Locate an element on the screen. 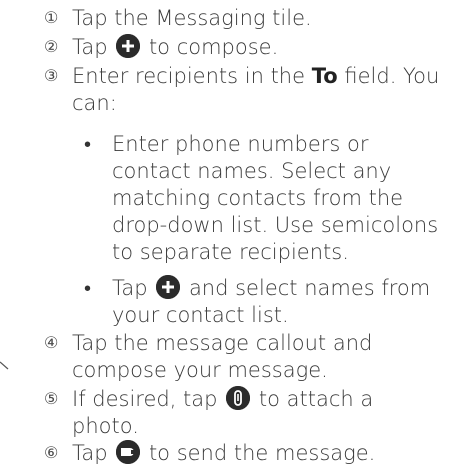 The image size is (474, 467). bullet-text: Enter phone numbers or is located at coordinates (240, 144).